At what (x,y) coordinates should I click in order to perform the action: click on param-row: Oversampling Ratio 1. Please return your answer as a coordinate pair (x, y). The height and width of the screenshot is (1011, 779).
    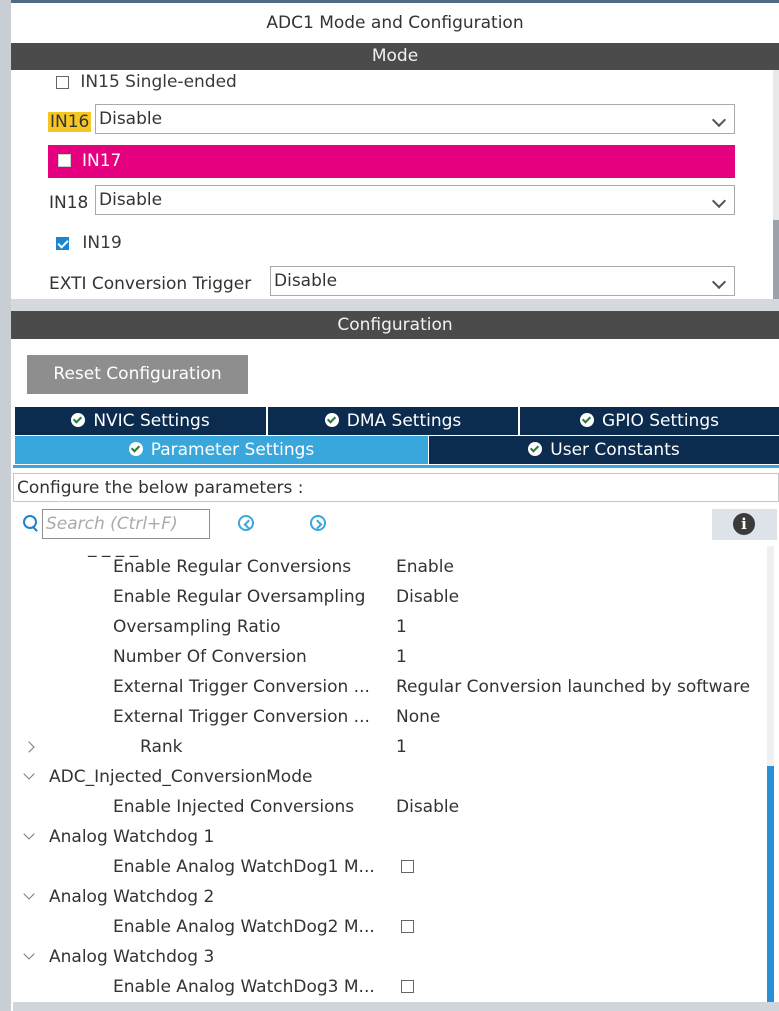
    Looking at the image, I should click on (388, 627).